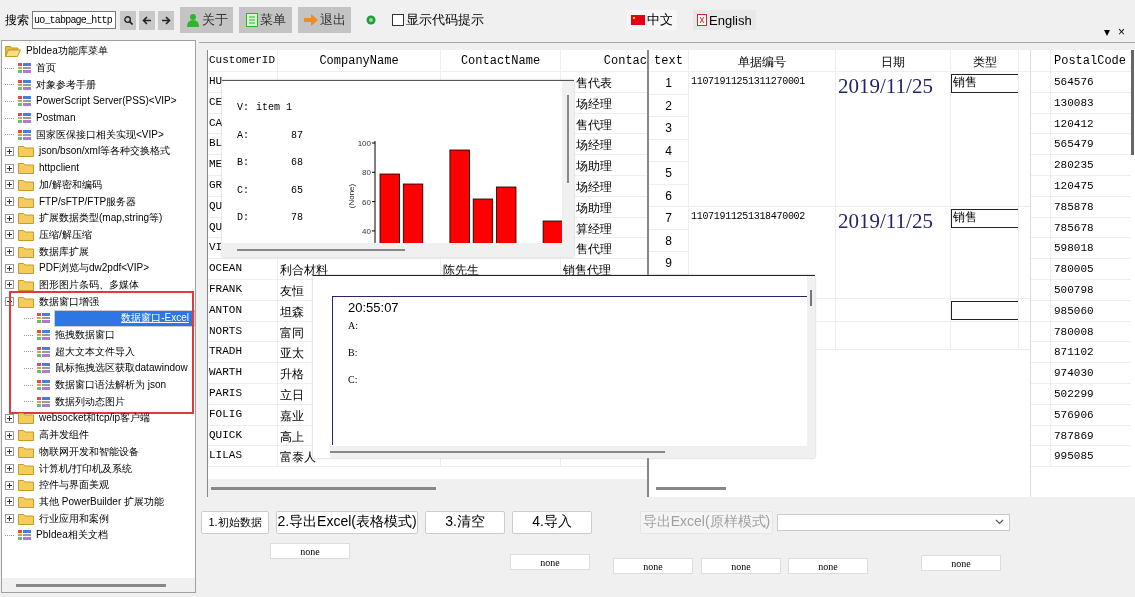 The width and height of the screenshot is (1135, 597). What do you see at coordinates (243, 60) in the screenshot?
I see `column-header: CustomerID` at bounding box center [243, 60].